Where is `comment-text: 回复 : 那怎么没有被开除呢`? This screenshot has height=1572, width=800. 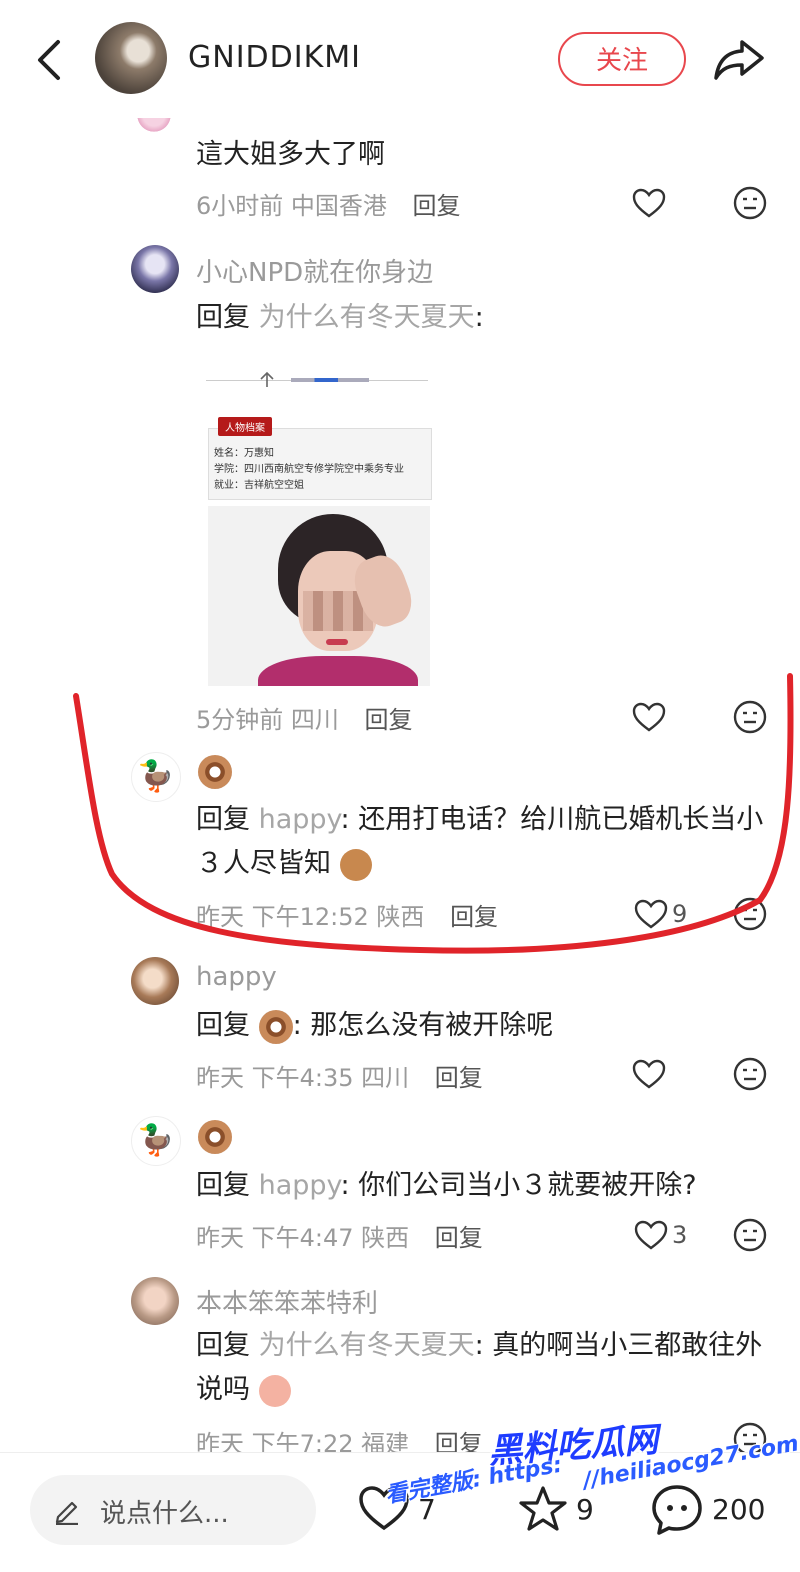
comment-text: 回复 : 那怎么没有被开除呢 is located at coordinates (374, 1026).